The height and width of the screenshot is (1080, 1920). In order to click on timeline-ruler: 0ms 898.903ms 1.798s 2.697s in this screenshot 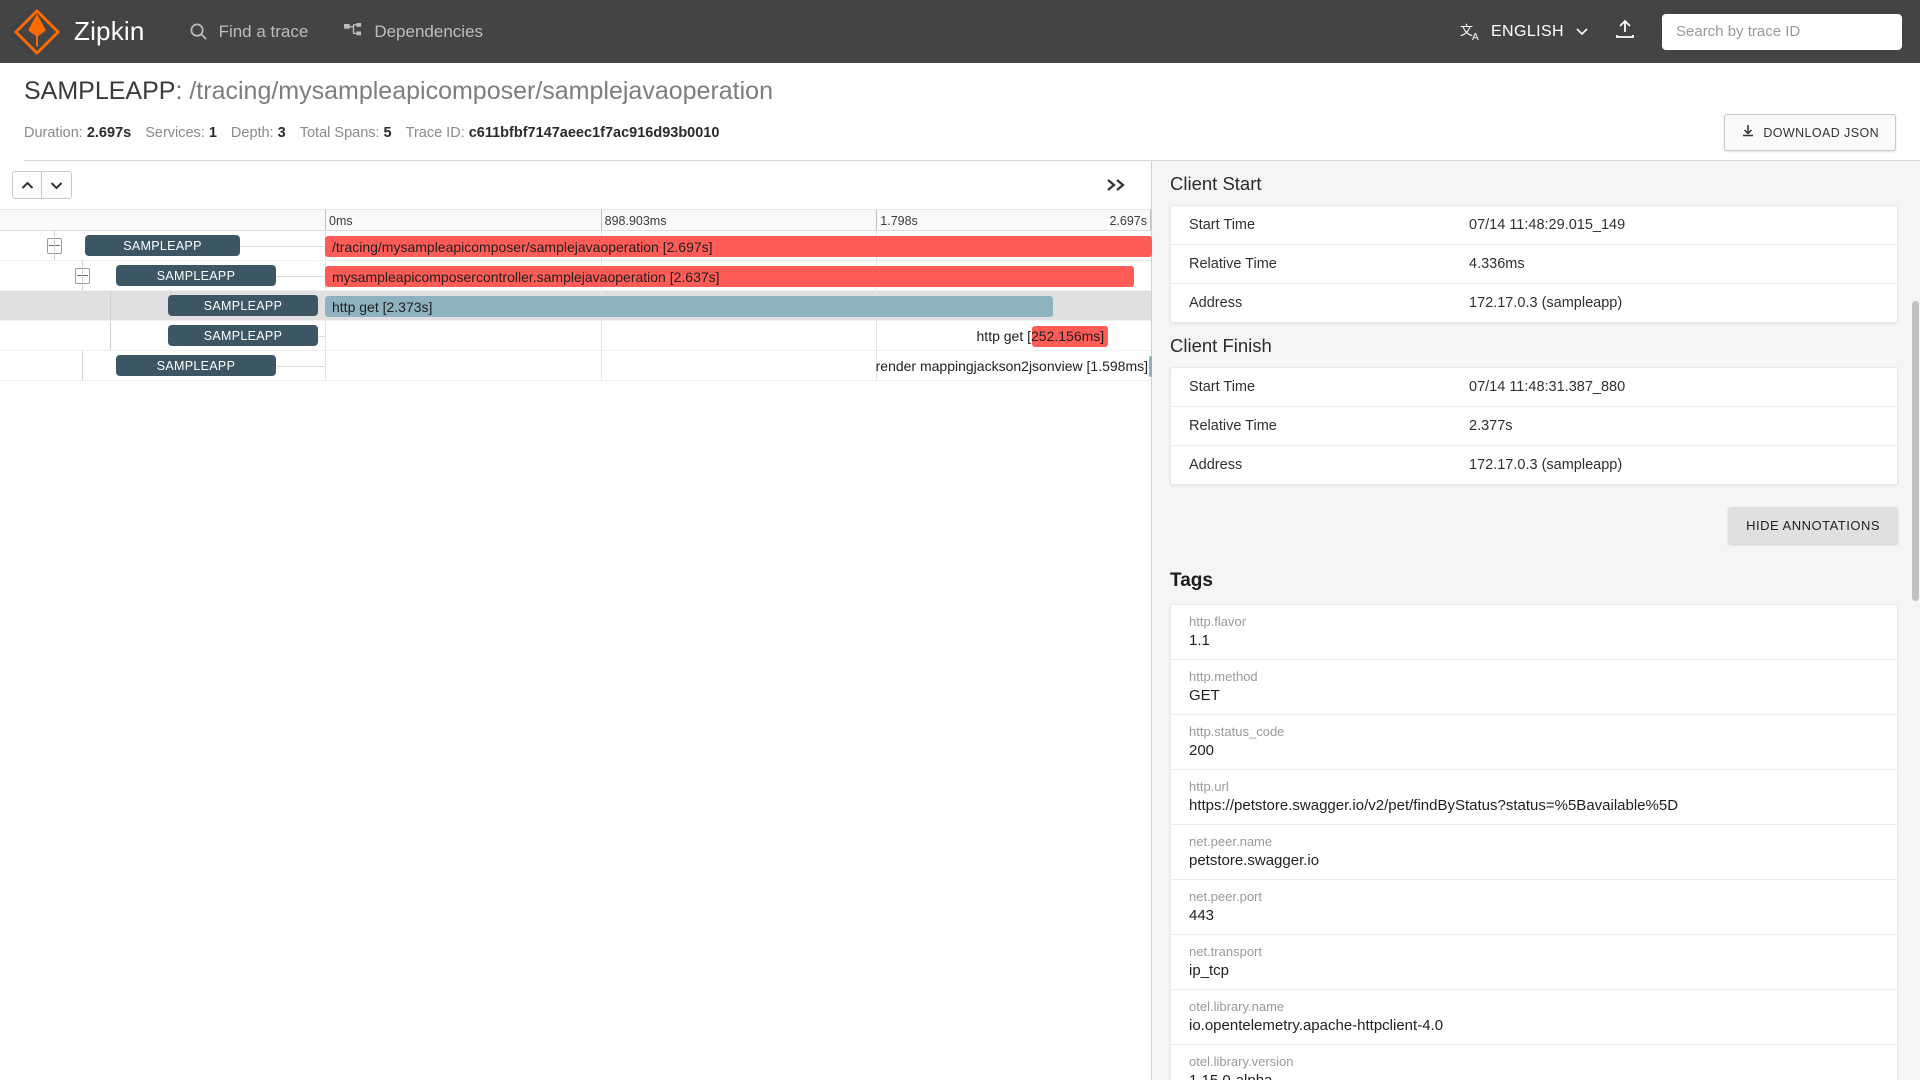, I will do `click(575, 220)`.